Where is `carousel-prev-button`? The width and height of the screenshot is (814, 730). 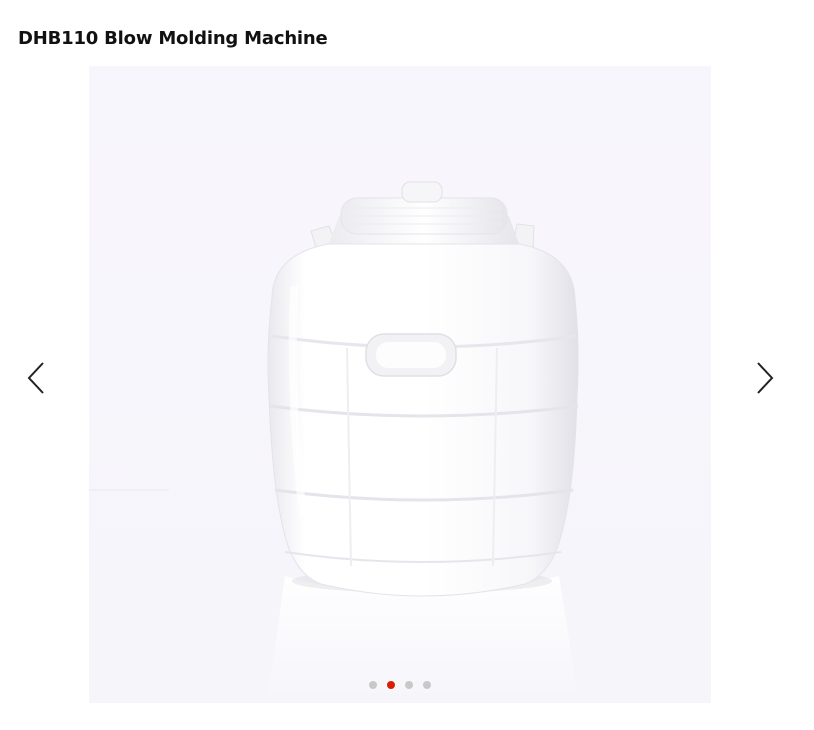 carousel-prev-button is located at coordinates (37, 378).